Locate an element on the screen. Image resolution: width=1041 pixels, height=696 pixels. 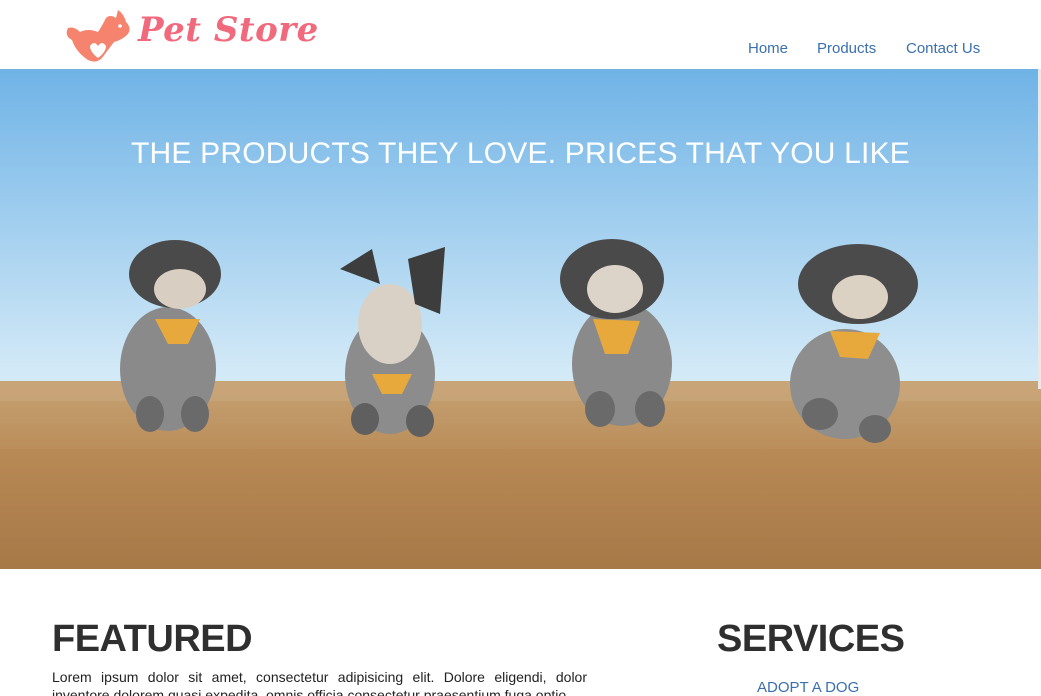
featured-heading: FEATURED is located at coordinates (152, 639).